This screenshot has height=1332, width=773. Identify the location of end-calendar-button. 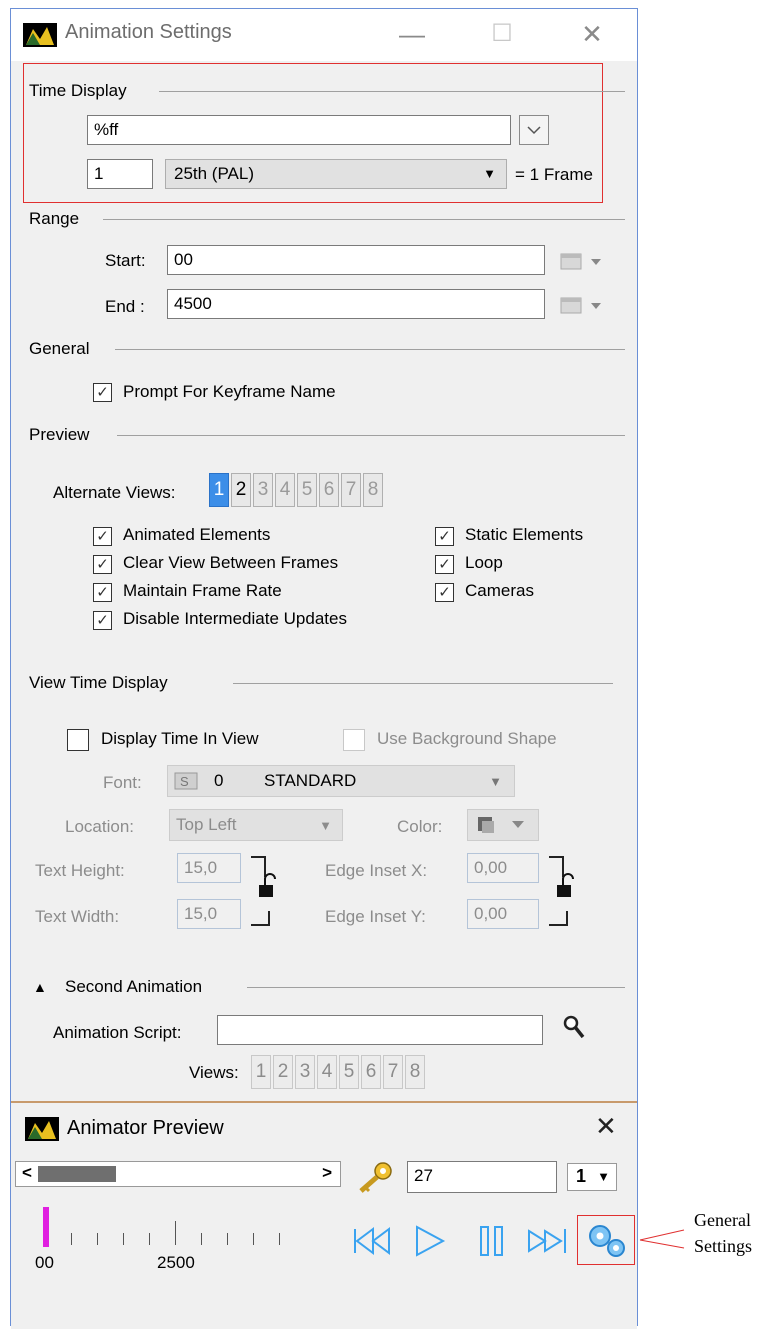
(584, 305).